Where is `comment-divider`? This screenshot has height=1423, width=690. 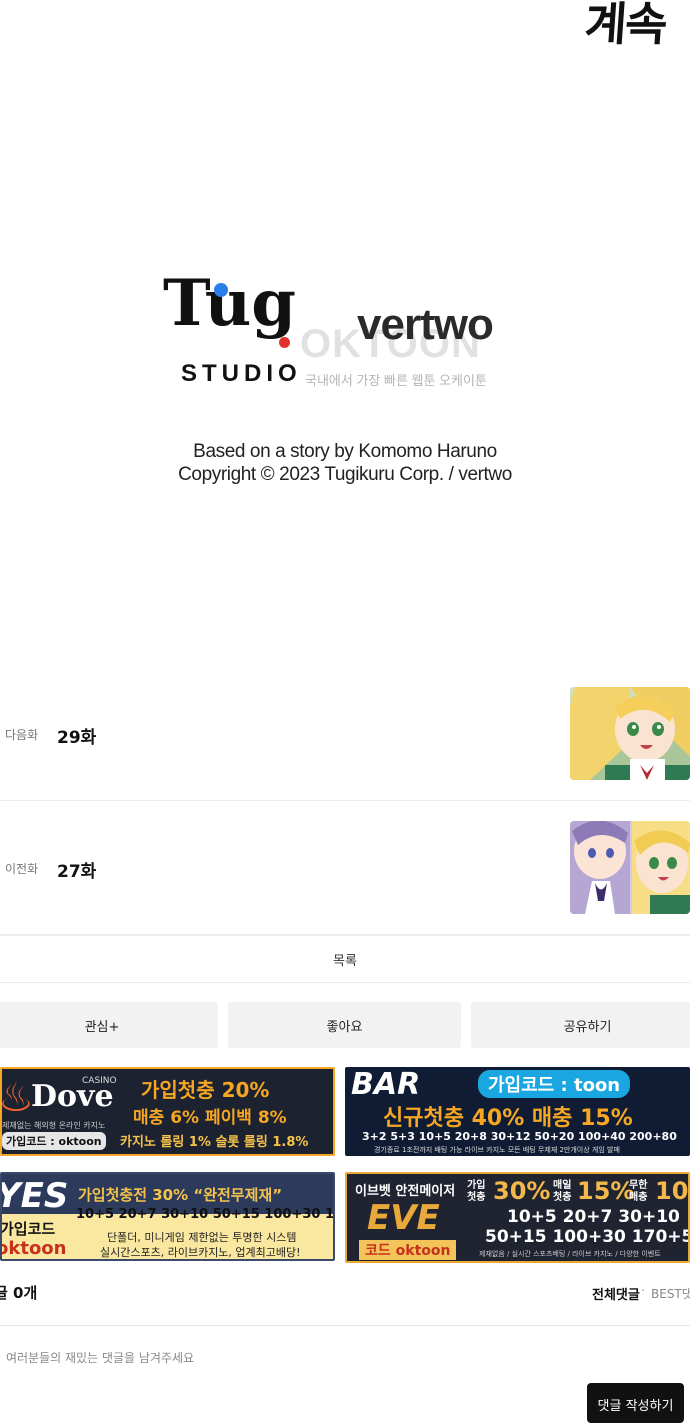 comment-divider is located at coordinates (345, 1325).